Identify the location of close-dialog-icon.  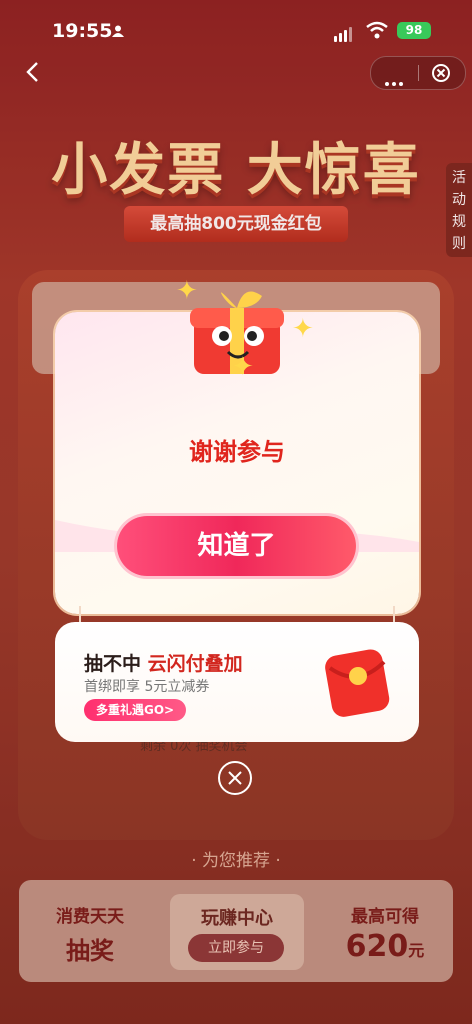
(235, 778).